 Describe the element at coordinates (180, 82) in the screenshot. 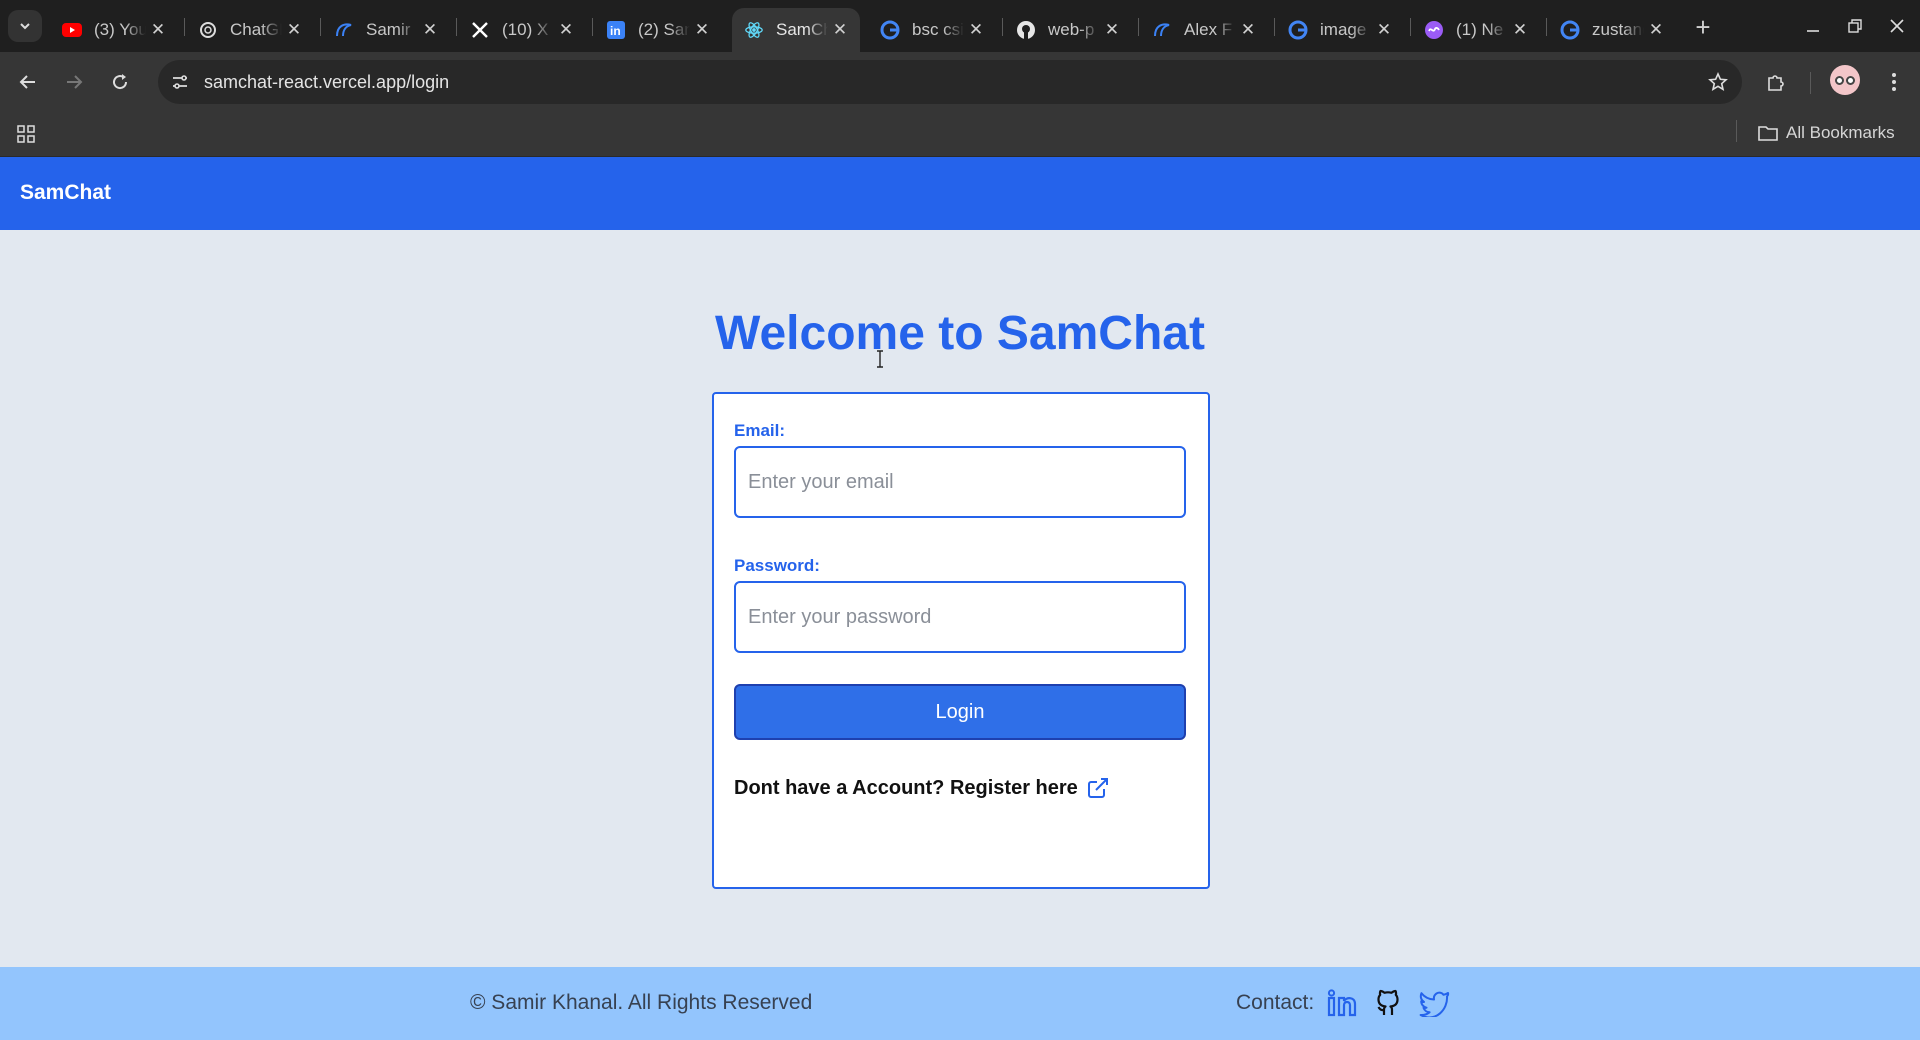

I see `site-info-icon` at that location.